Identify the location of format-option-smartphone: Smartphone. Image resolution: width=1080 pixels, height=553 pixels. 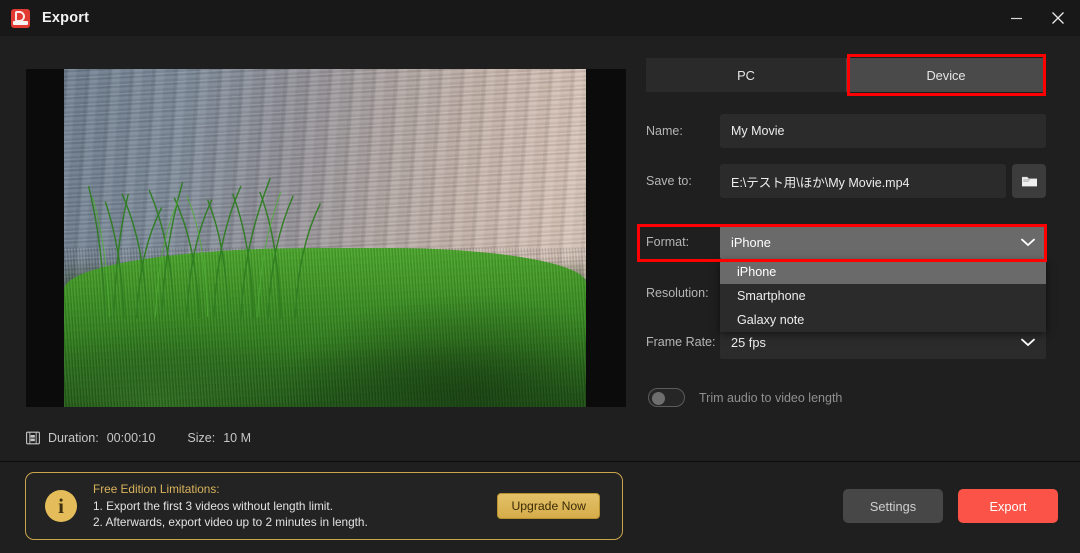
(883, 296).